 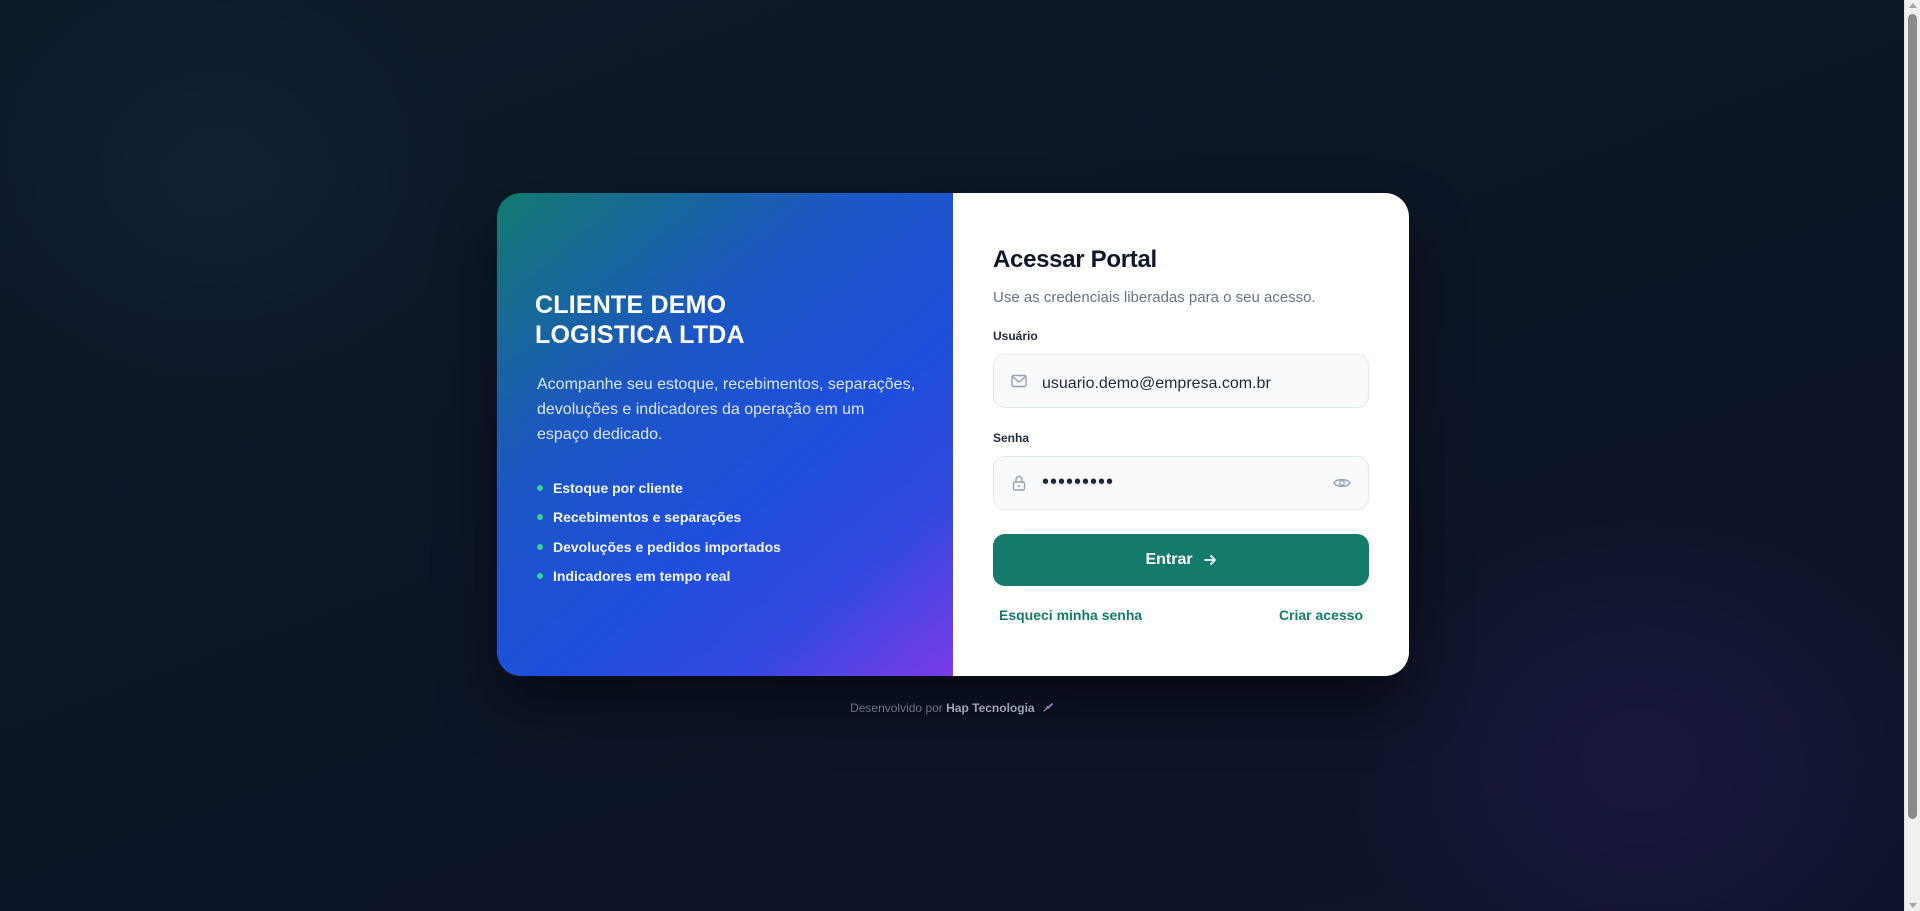 What do you see at coordinates (1019, 381) in the screenshot?
I see `mail-icon` at bounding box center [1019, 381].